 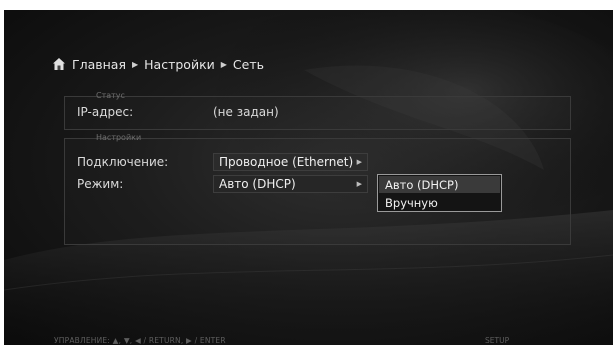 I want to click on connection-value: Проводное (Ethernet), so click(x=286, y=162).